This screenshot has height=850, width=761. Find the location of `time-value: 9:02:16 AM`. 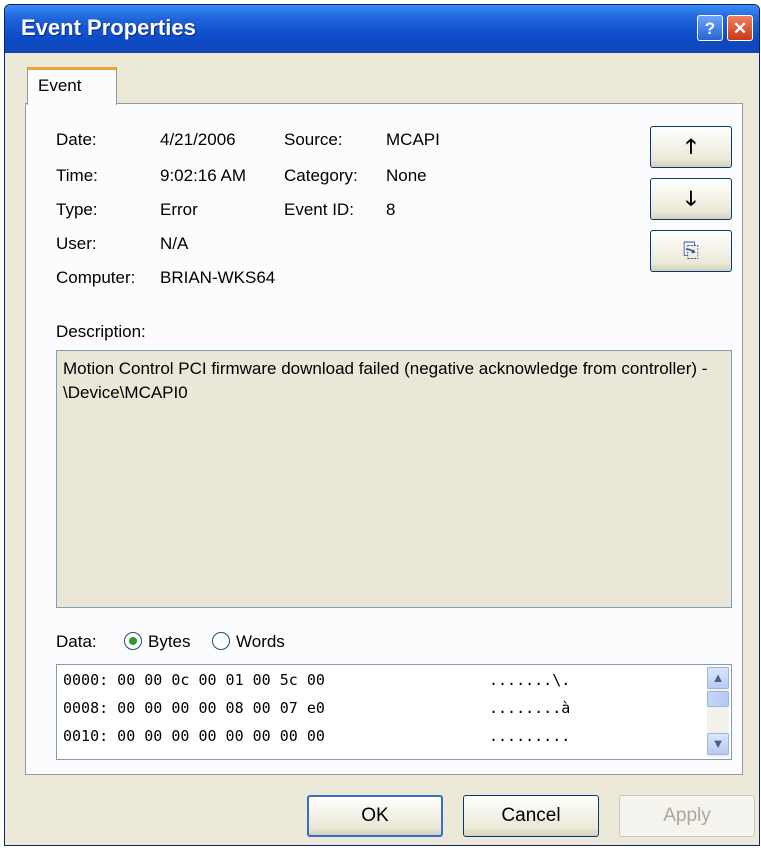

time-value: 9:02:16 AM is located at coordinates (203, 175).